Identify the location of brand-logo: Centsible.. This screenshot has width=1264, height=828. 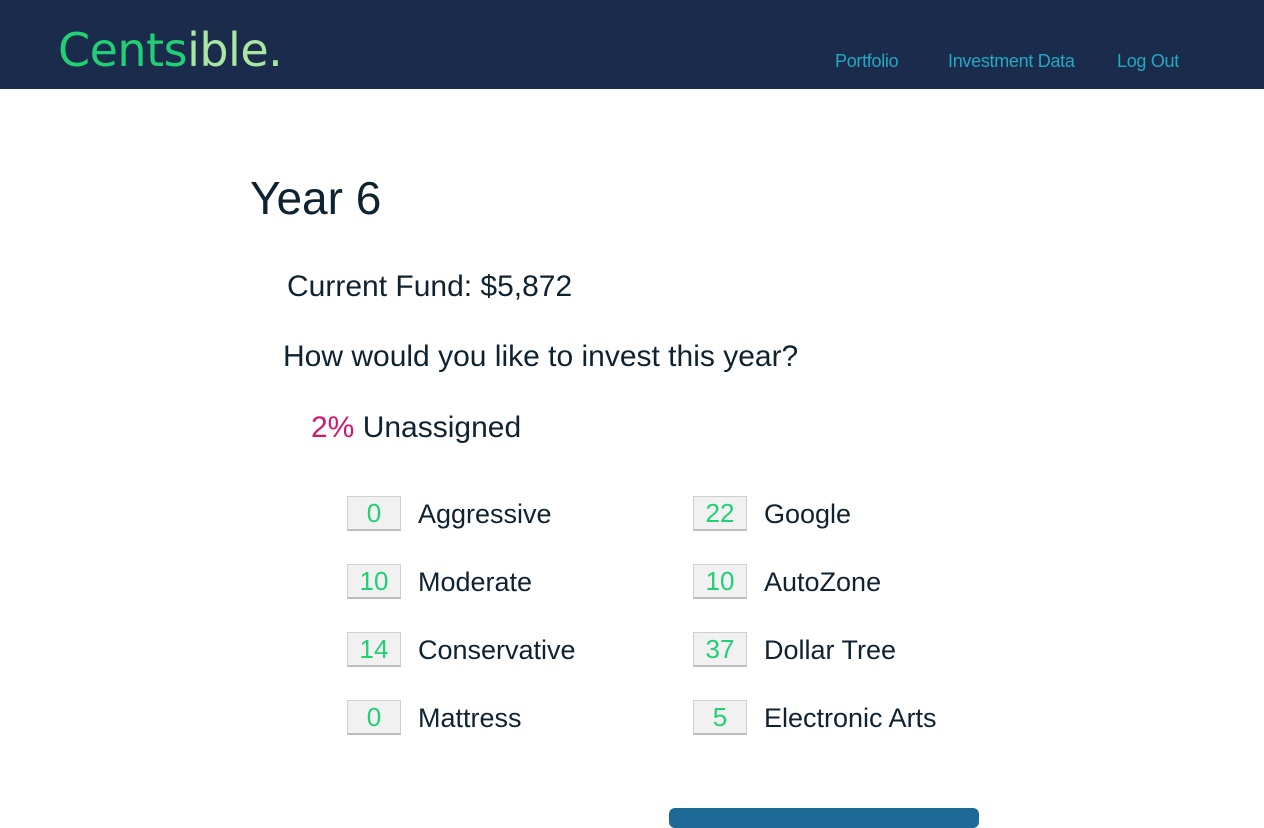
(170, 50).